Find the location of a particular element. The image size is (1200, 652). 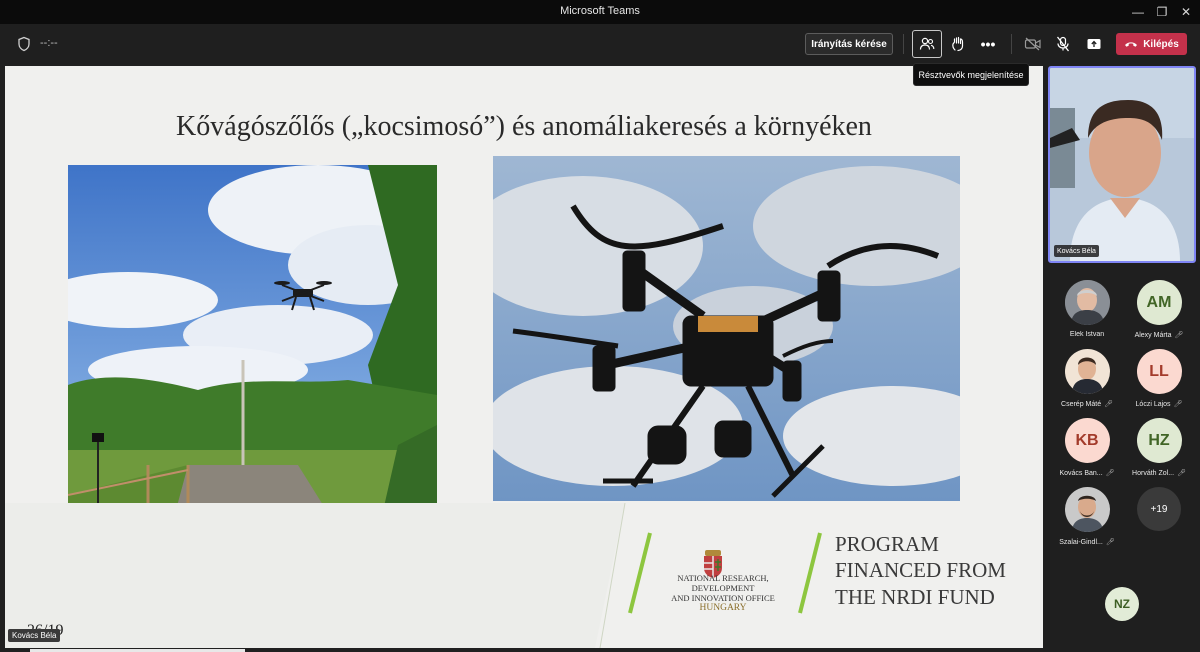

more-participants-tile: +19 is located at coordinates (1159, 509).